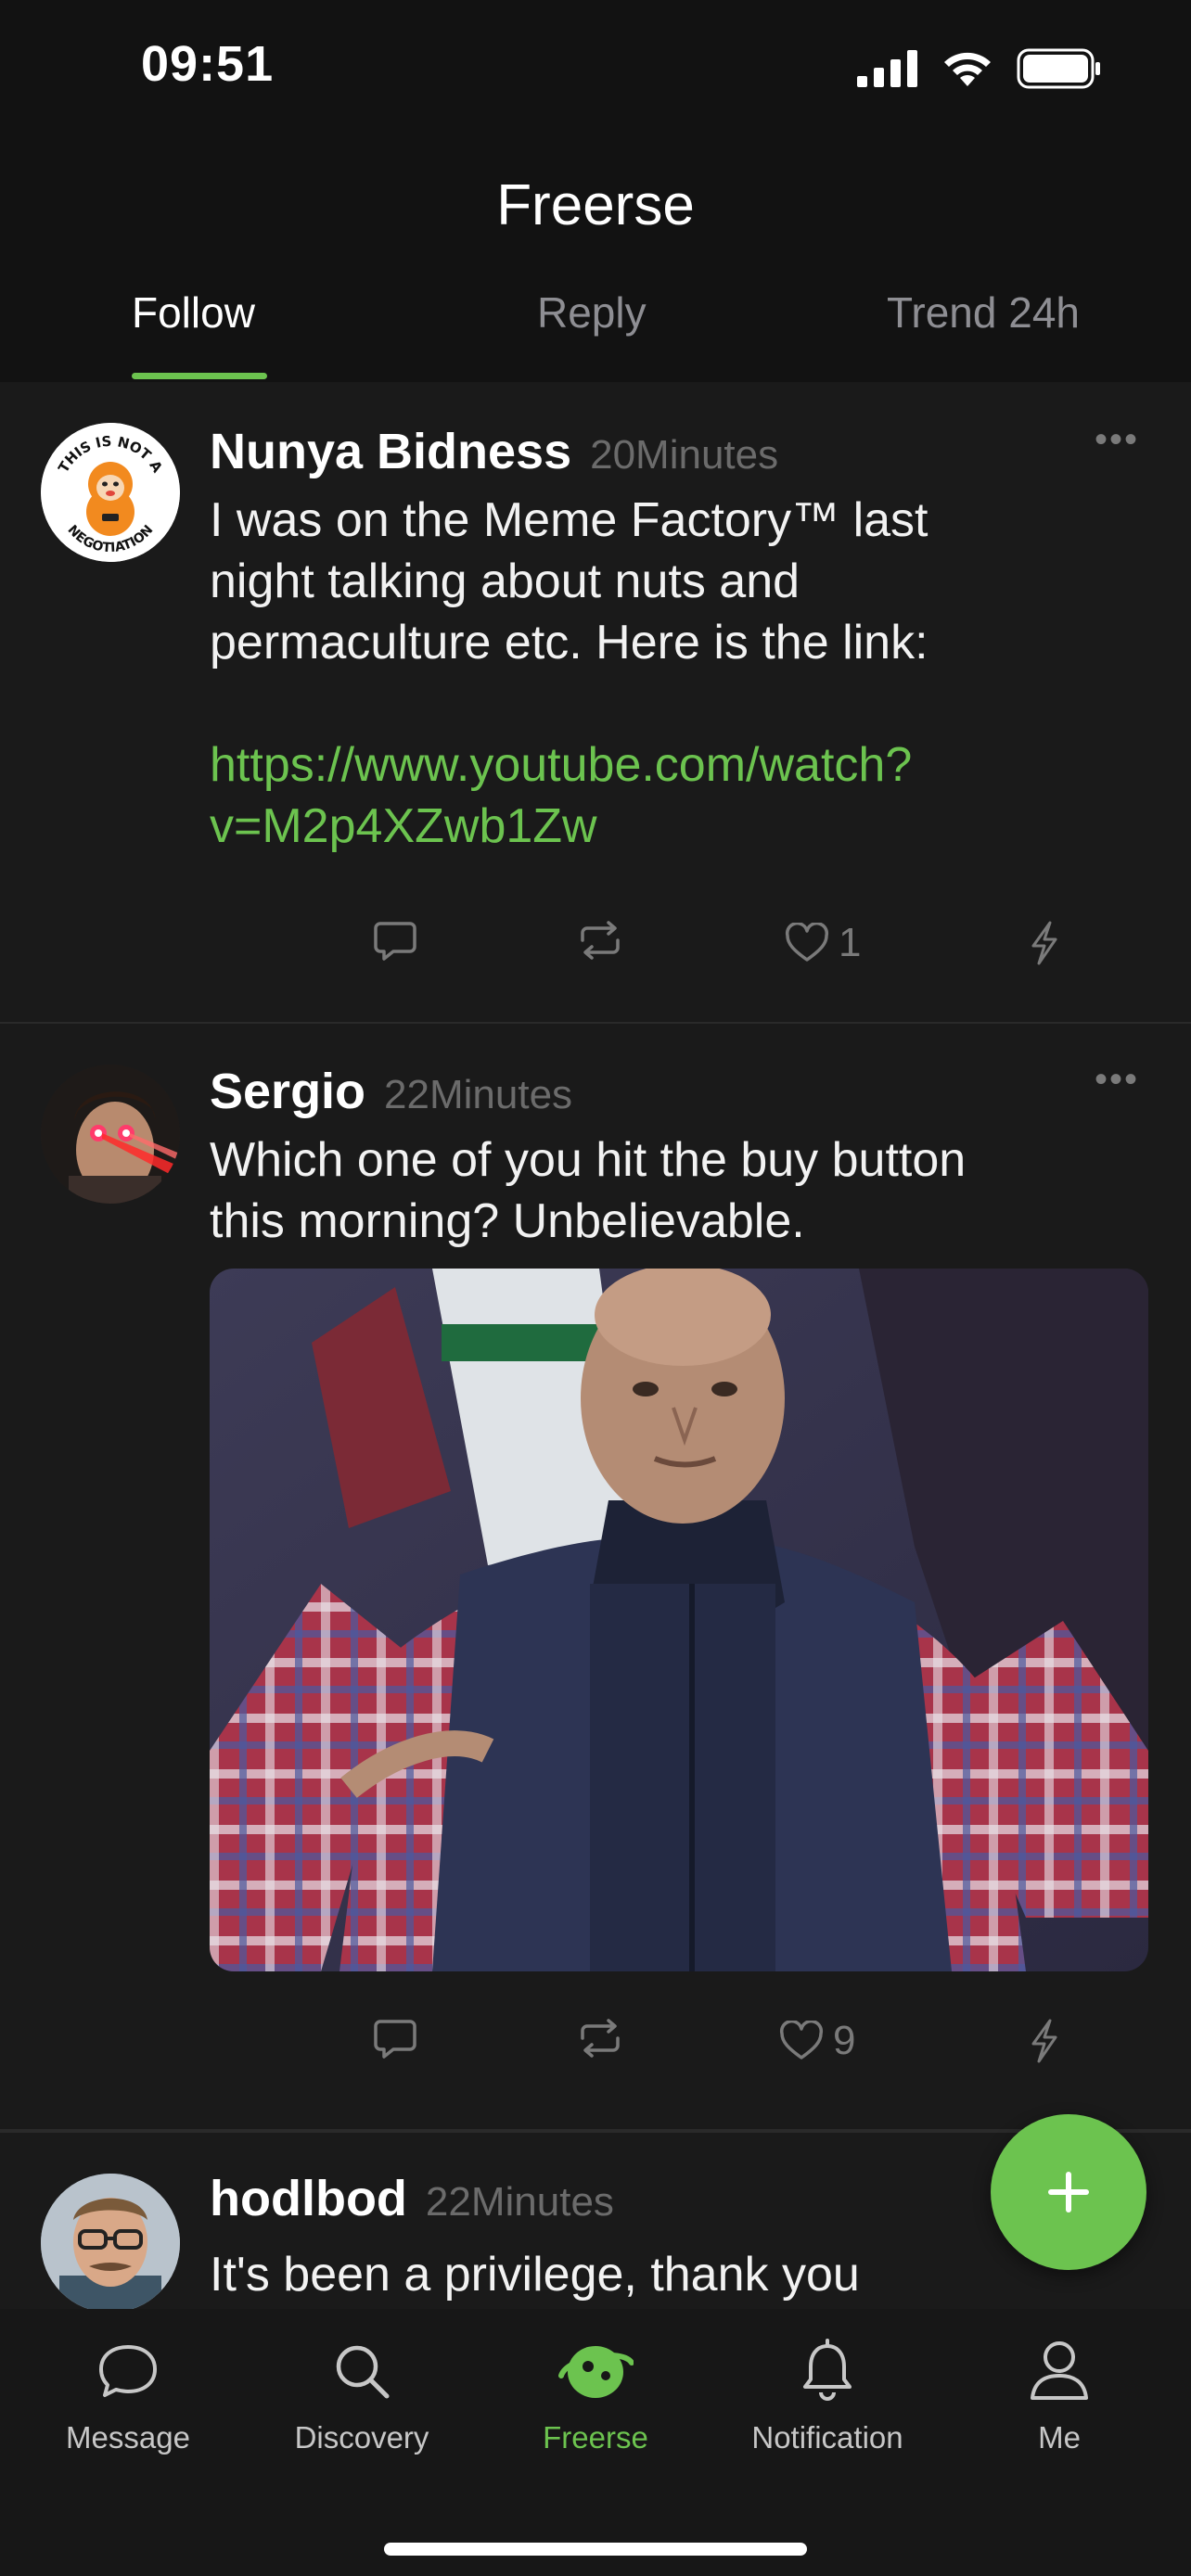 The height and width of the screenshot is (2576, 1191). Describe the element at coordinates (592, 312) in the screenshot. I see `tab-reply: Reply` at that location.